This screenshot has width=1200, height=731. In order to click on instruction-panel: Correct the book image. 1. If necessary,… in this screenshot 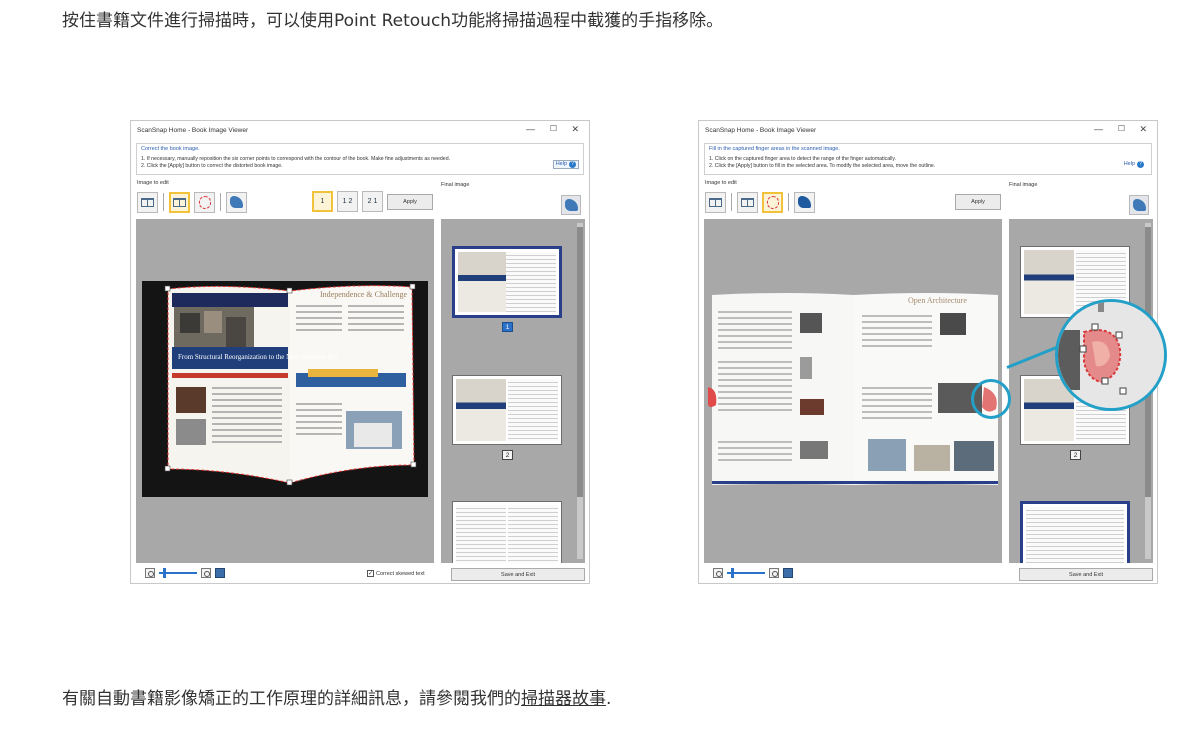, I will do `click(360, 159)`.